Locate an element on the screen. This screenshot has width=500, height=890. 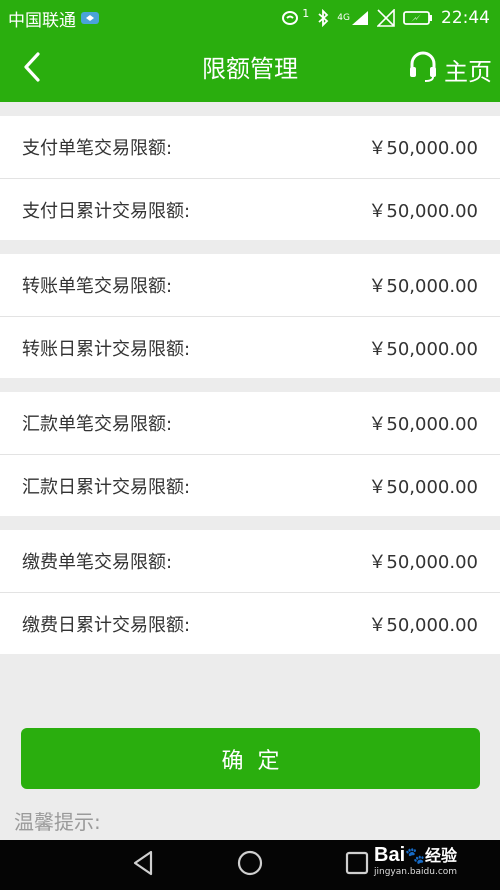
status-left: 中国联通 is located at coordinates (54, 18).